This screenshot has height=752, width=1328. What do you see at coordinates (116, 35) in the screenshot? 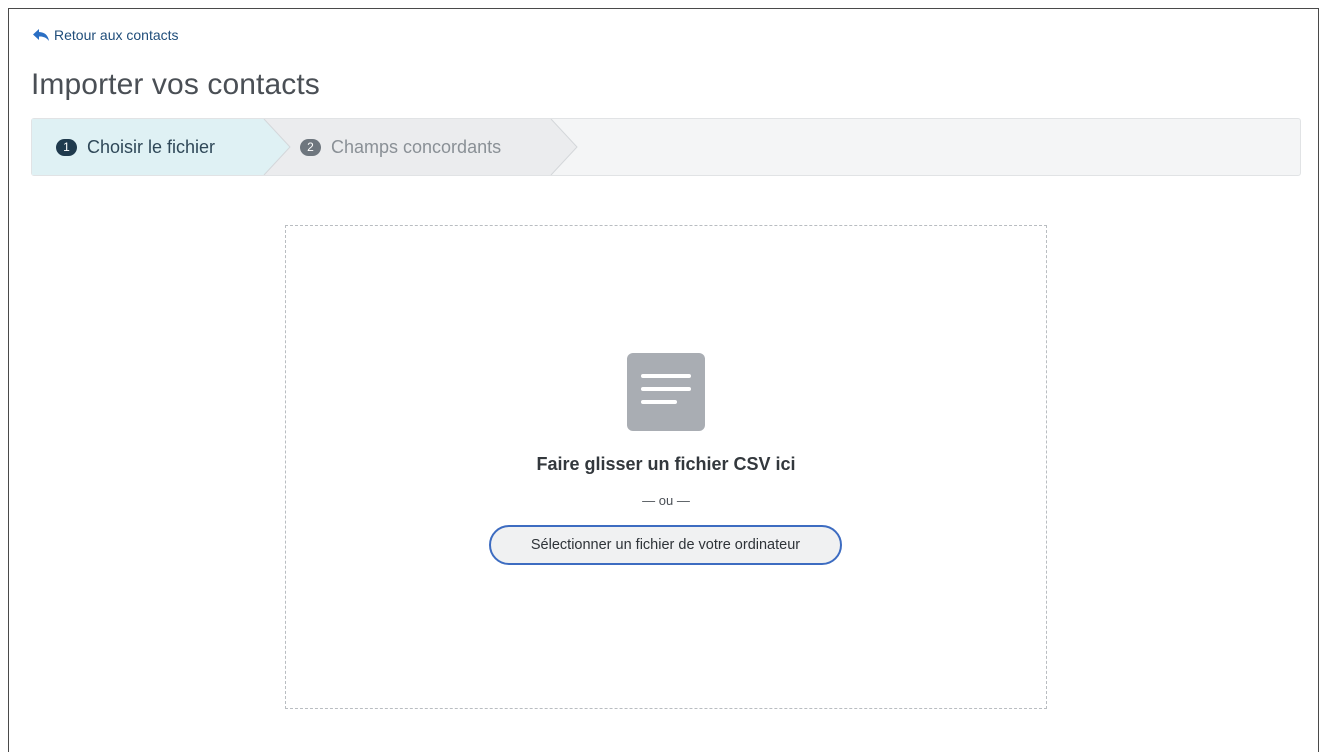
I see `back-link-label: Retour aux contacts` at bounding box center [116, 35].